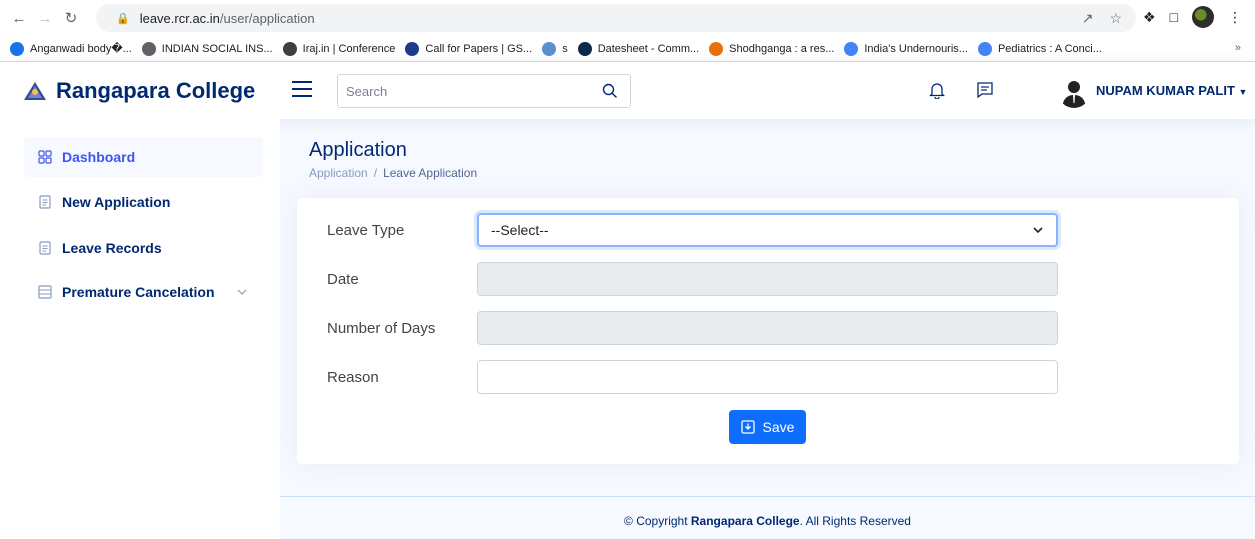 The height and width of the screenshot is (539, 1255). I want to click on share-icon: ↗, so click(1088, 18).